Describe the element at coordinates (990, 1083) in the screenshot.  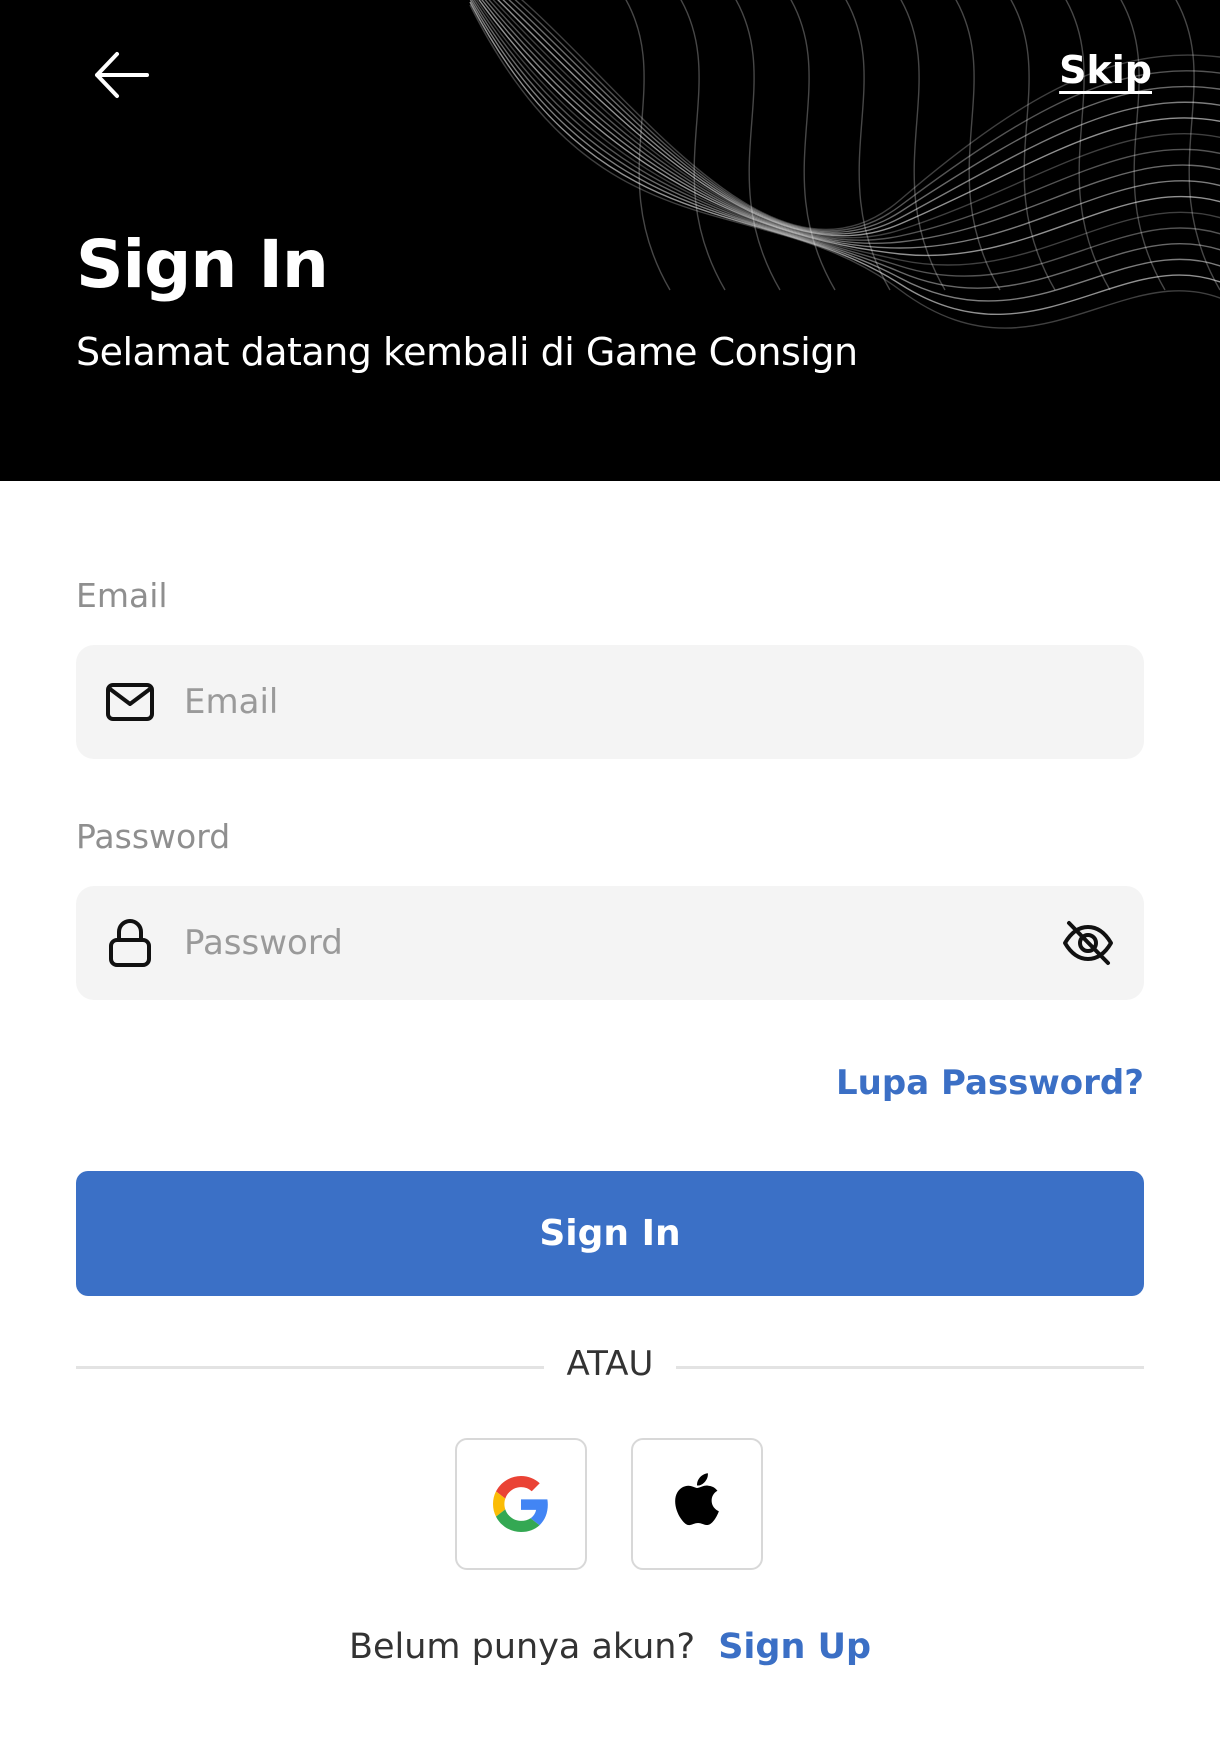
I see `forgot-password-link: Lupa Password?` at that location.